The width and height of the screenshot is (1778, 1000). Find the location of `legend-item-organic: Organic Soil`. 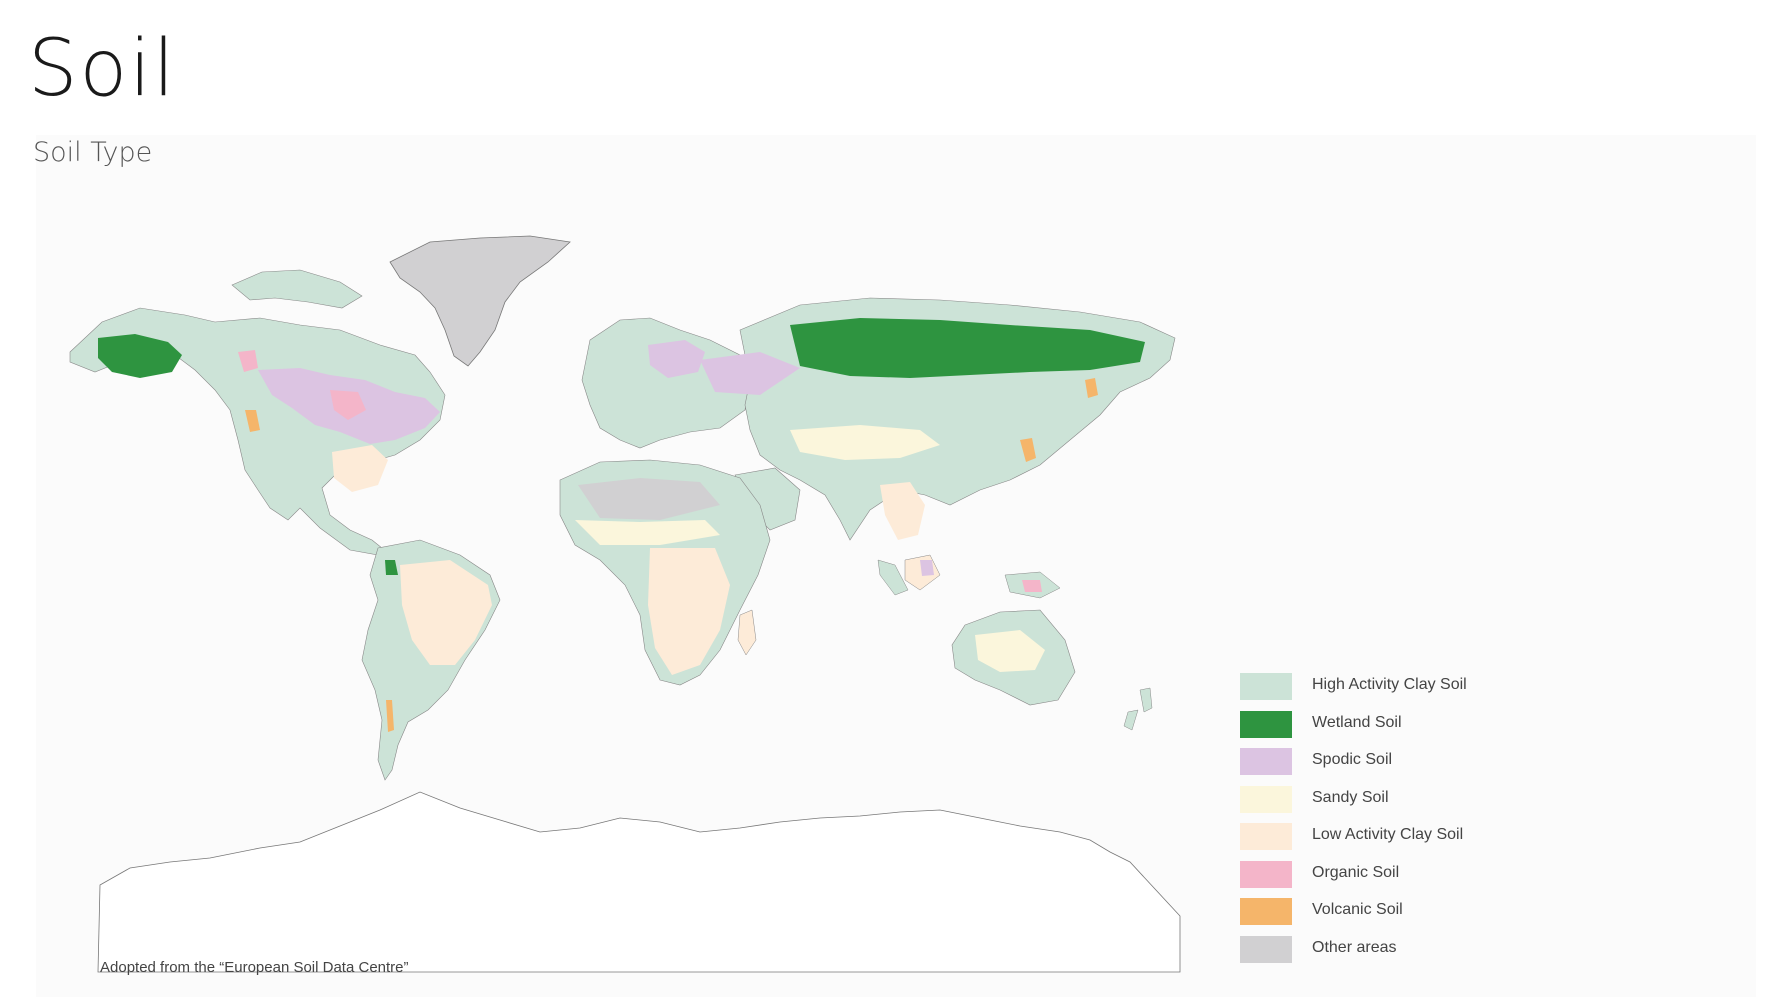

legend-item-organic: Organic Soil is located at coordinates (1390, 879).